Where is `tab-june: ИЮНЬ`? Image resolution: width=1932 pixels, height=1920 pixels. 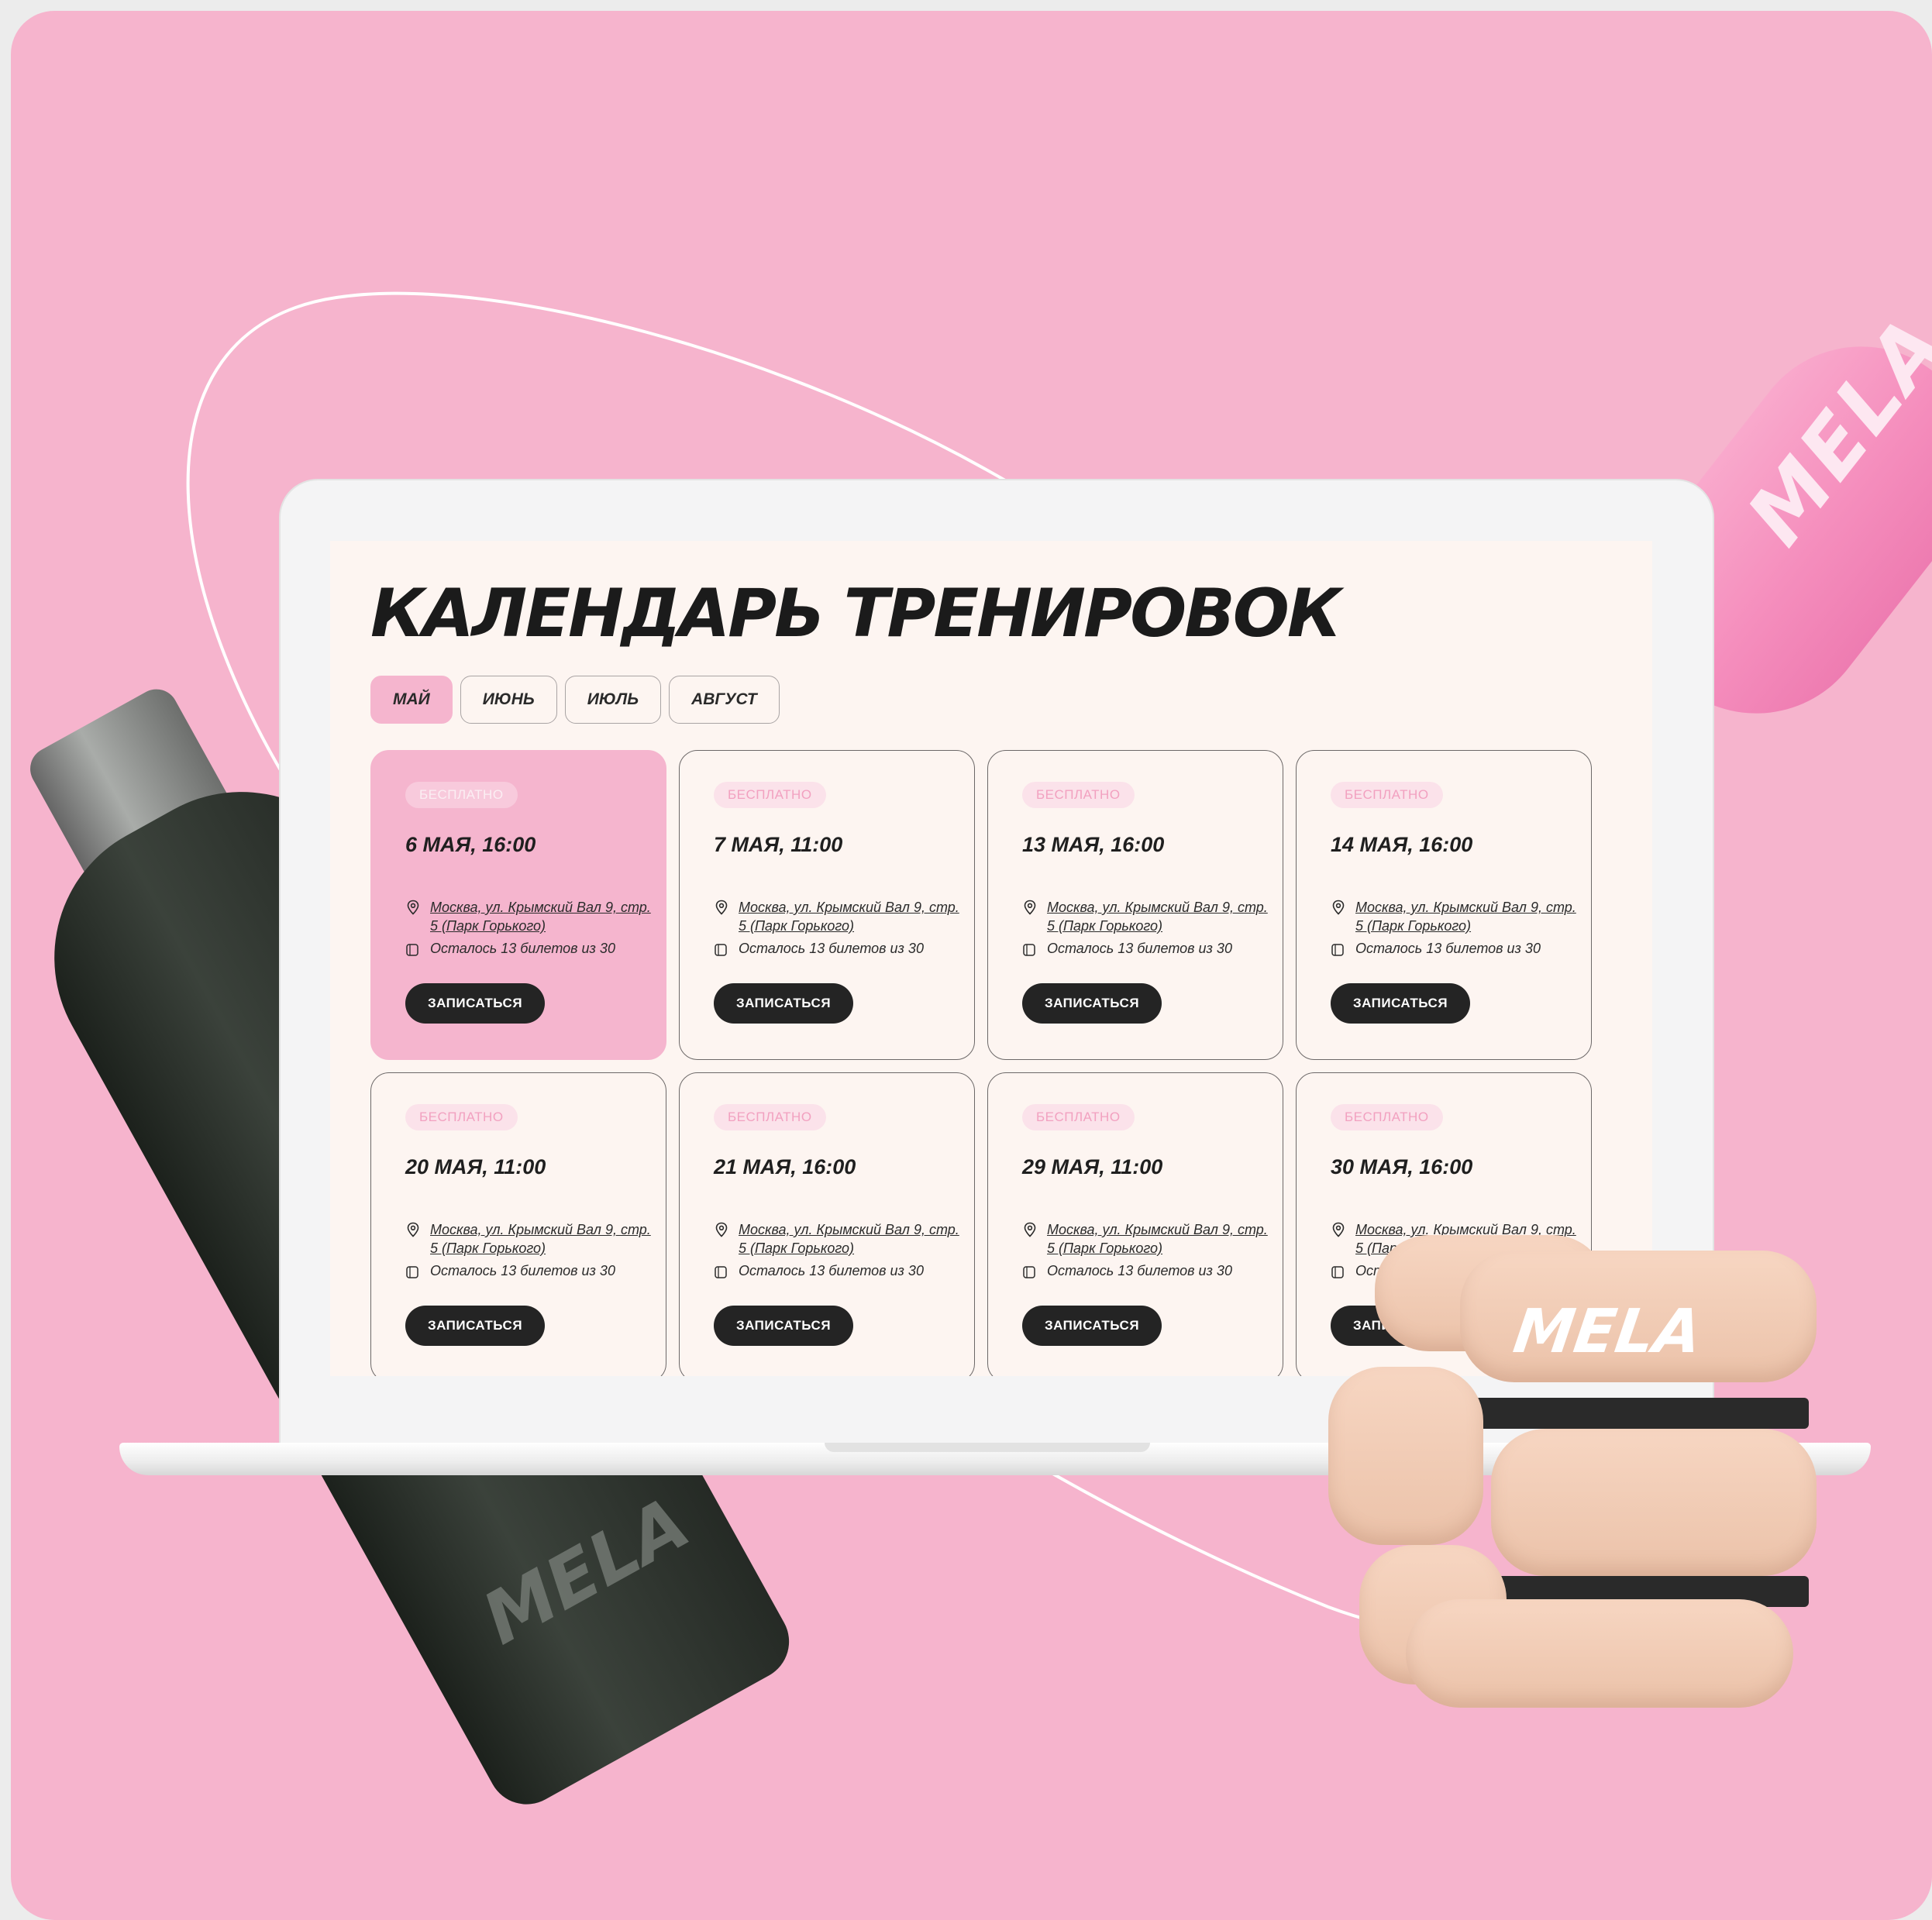 tab-june: ИЮНЬ is located at coordinates (508, 700).